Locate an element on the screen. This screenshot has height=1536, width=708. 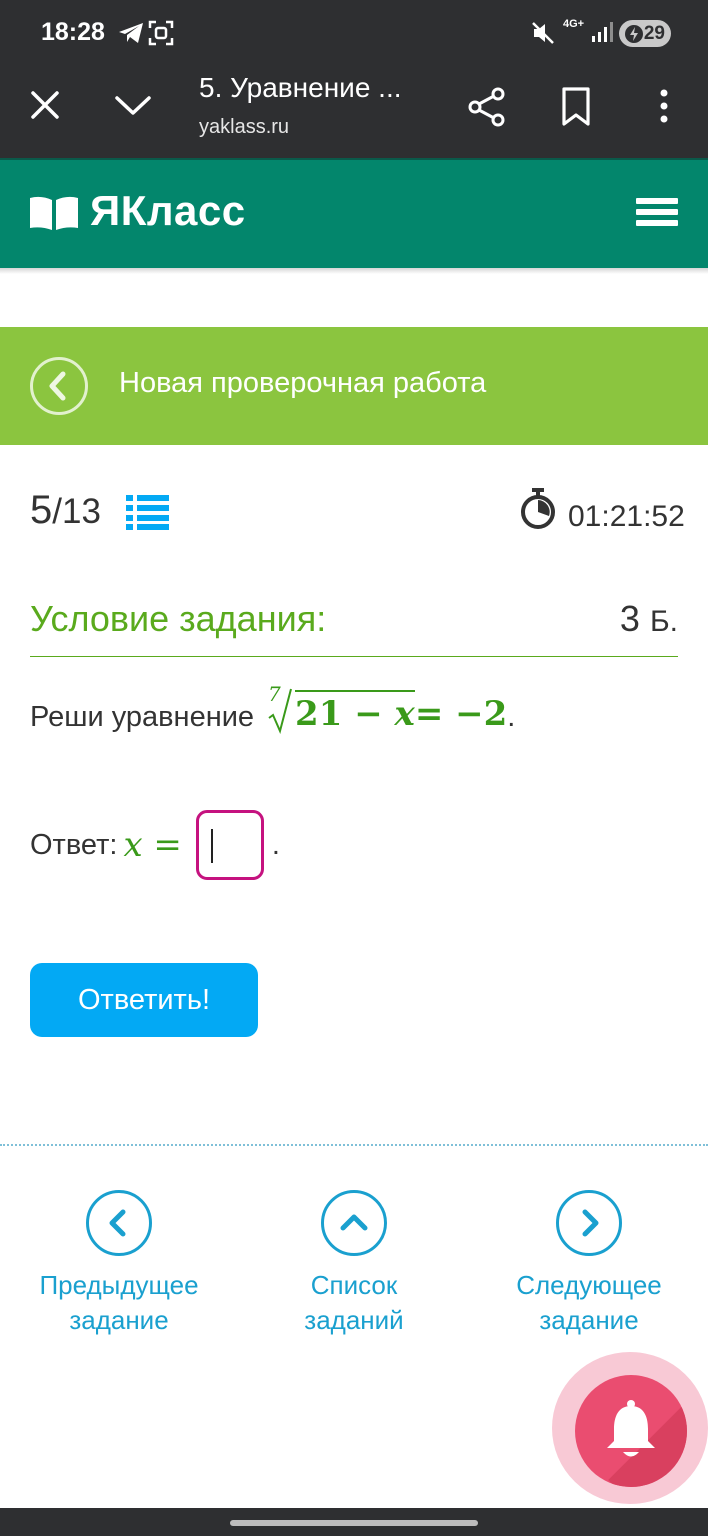
open-book-icon is located at coordinates (54, 213).